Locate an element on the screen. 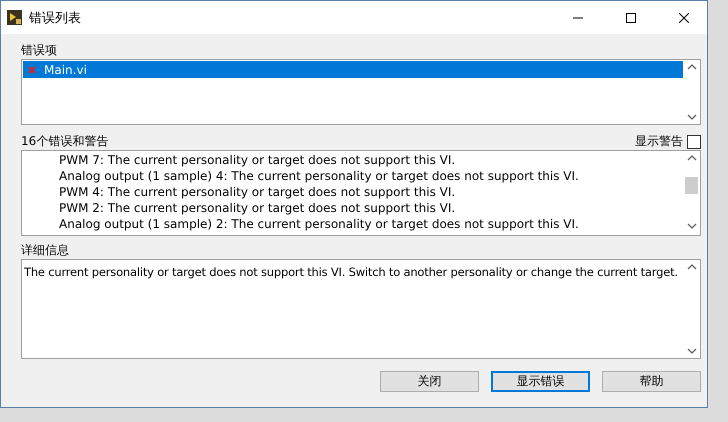 This screenshot has height=422, width=728. error-icon is located at coordinates (32, 70).